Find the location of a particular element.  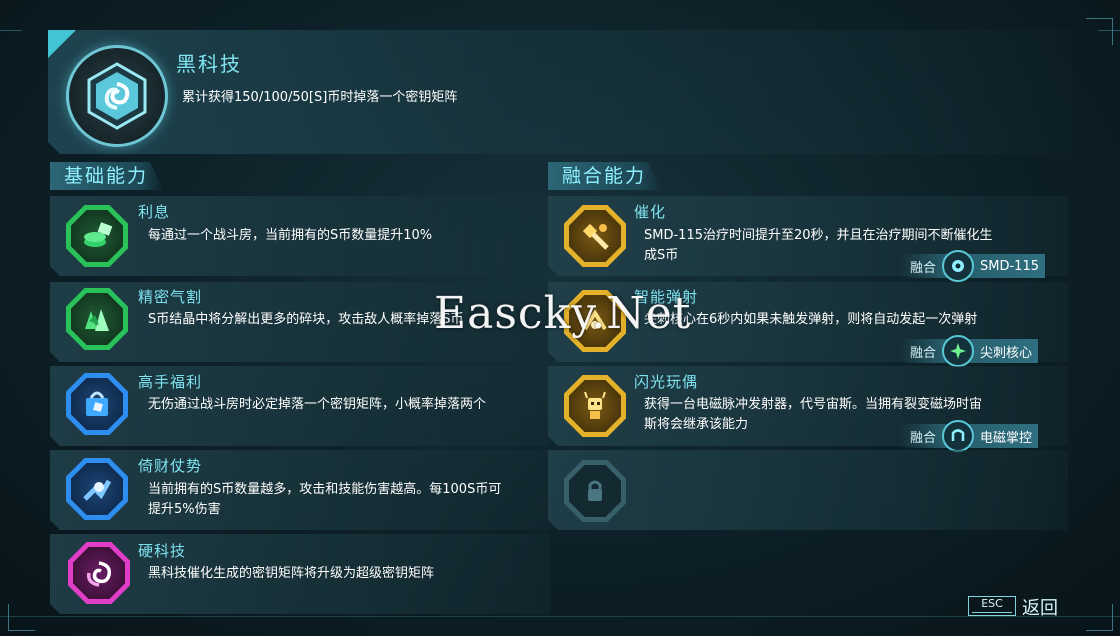

back-button: 返回 is located at coordinates (1040, 607).